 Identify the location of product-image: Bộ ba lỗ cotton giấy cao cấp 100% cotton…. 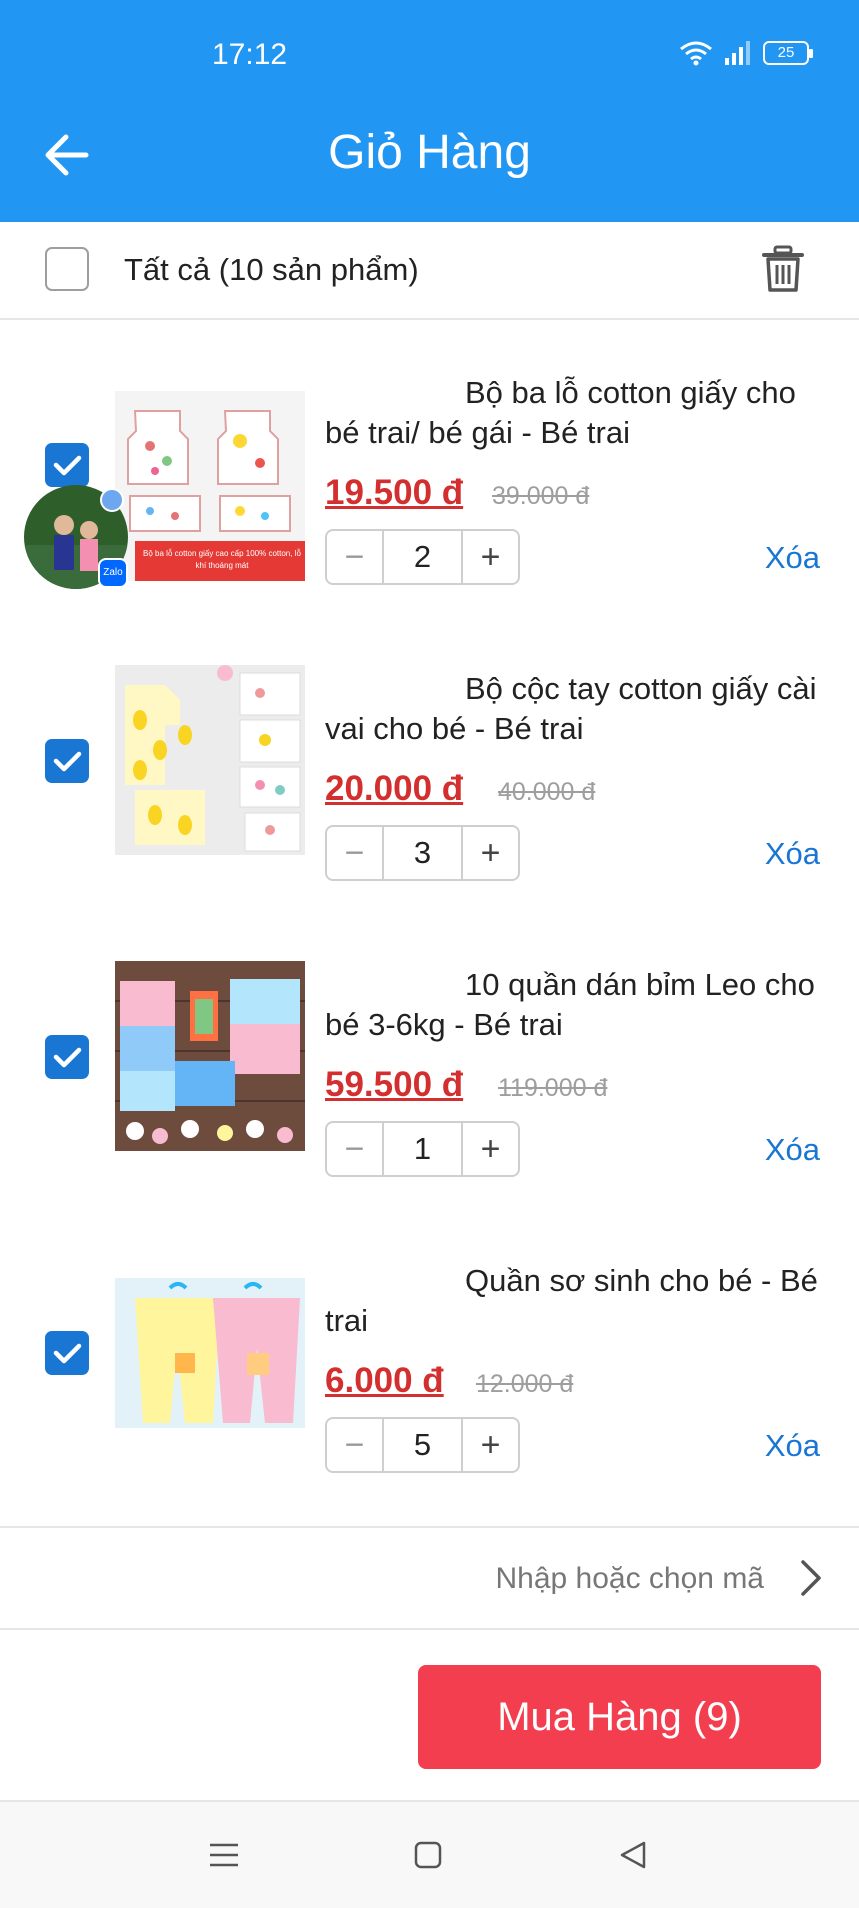
(210, 486).